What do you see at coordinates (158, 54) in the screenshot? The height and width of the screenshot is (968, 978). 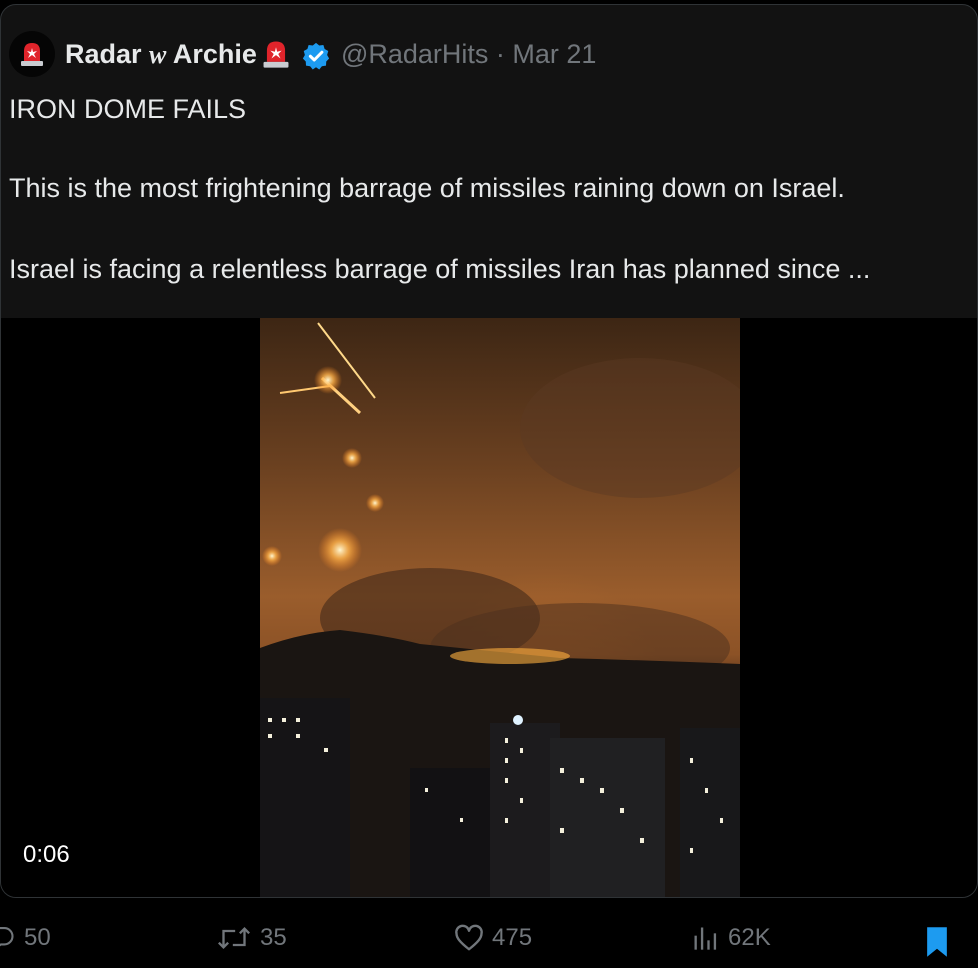 I see `author-name-middle: w` at bounding box center [158, 54].